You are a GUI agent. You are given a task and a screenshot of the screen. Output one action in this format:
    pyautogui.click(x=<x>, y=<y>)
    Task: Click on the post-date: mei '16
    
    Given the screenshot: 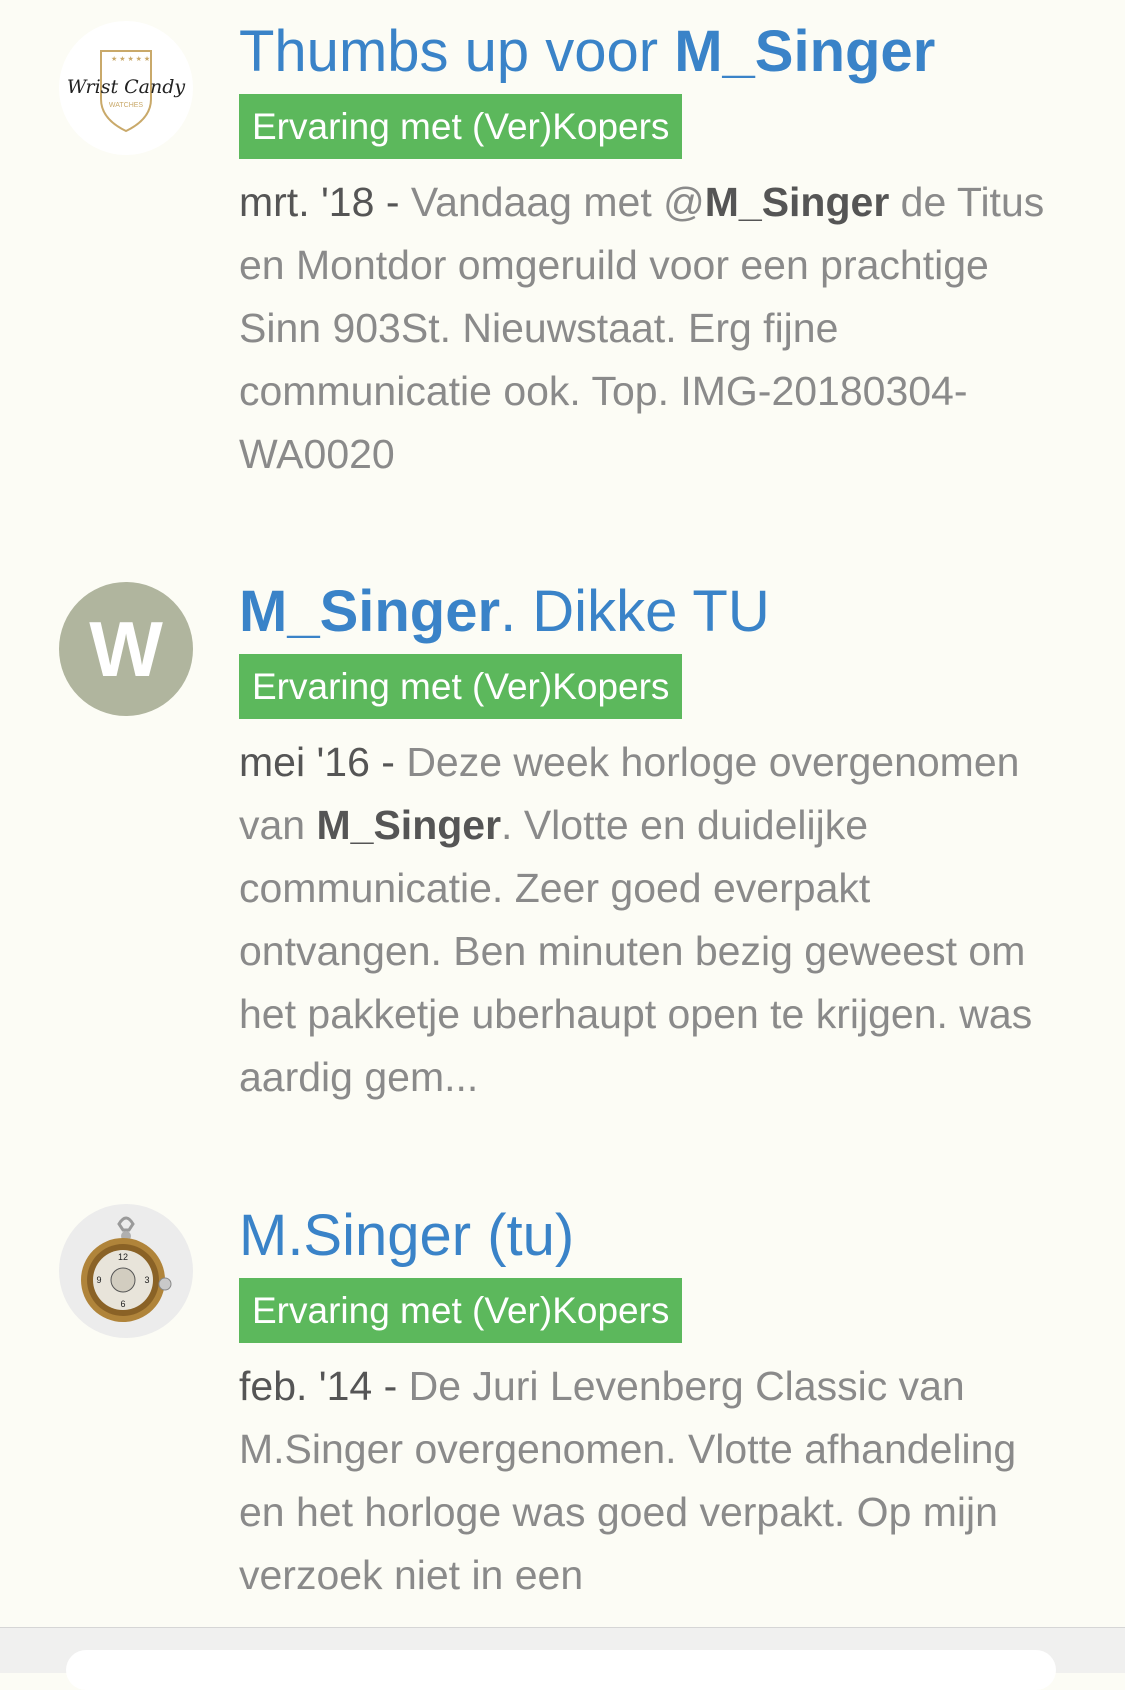 What is the action you would take?
    pyautogui.click(x=304, y=762)
    